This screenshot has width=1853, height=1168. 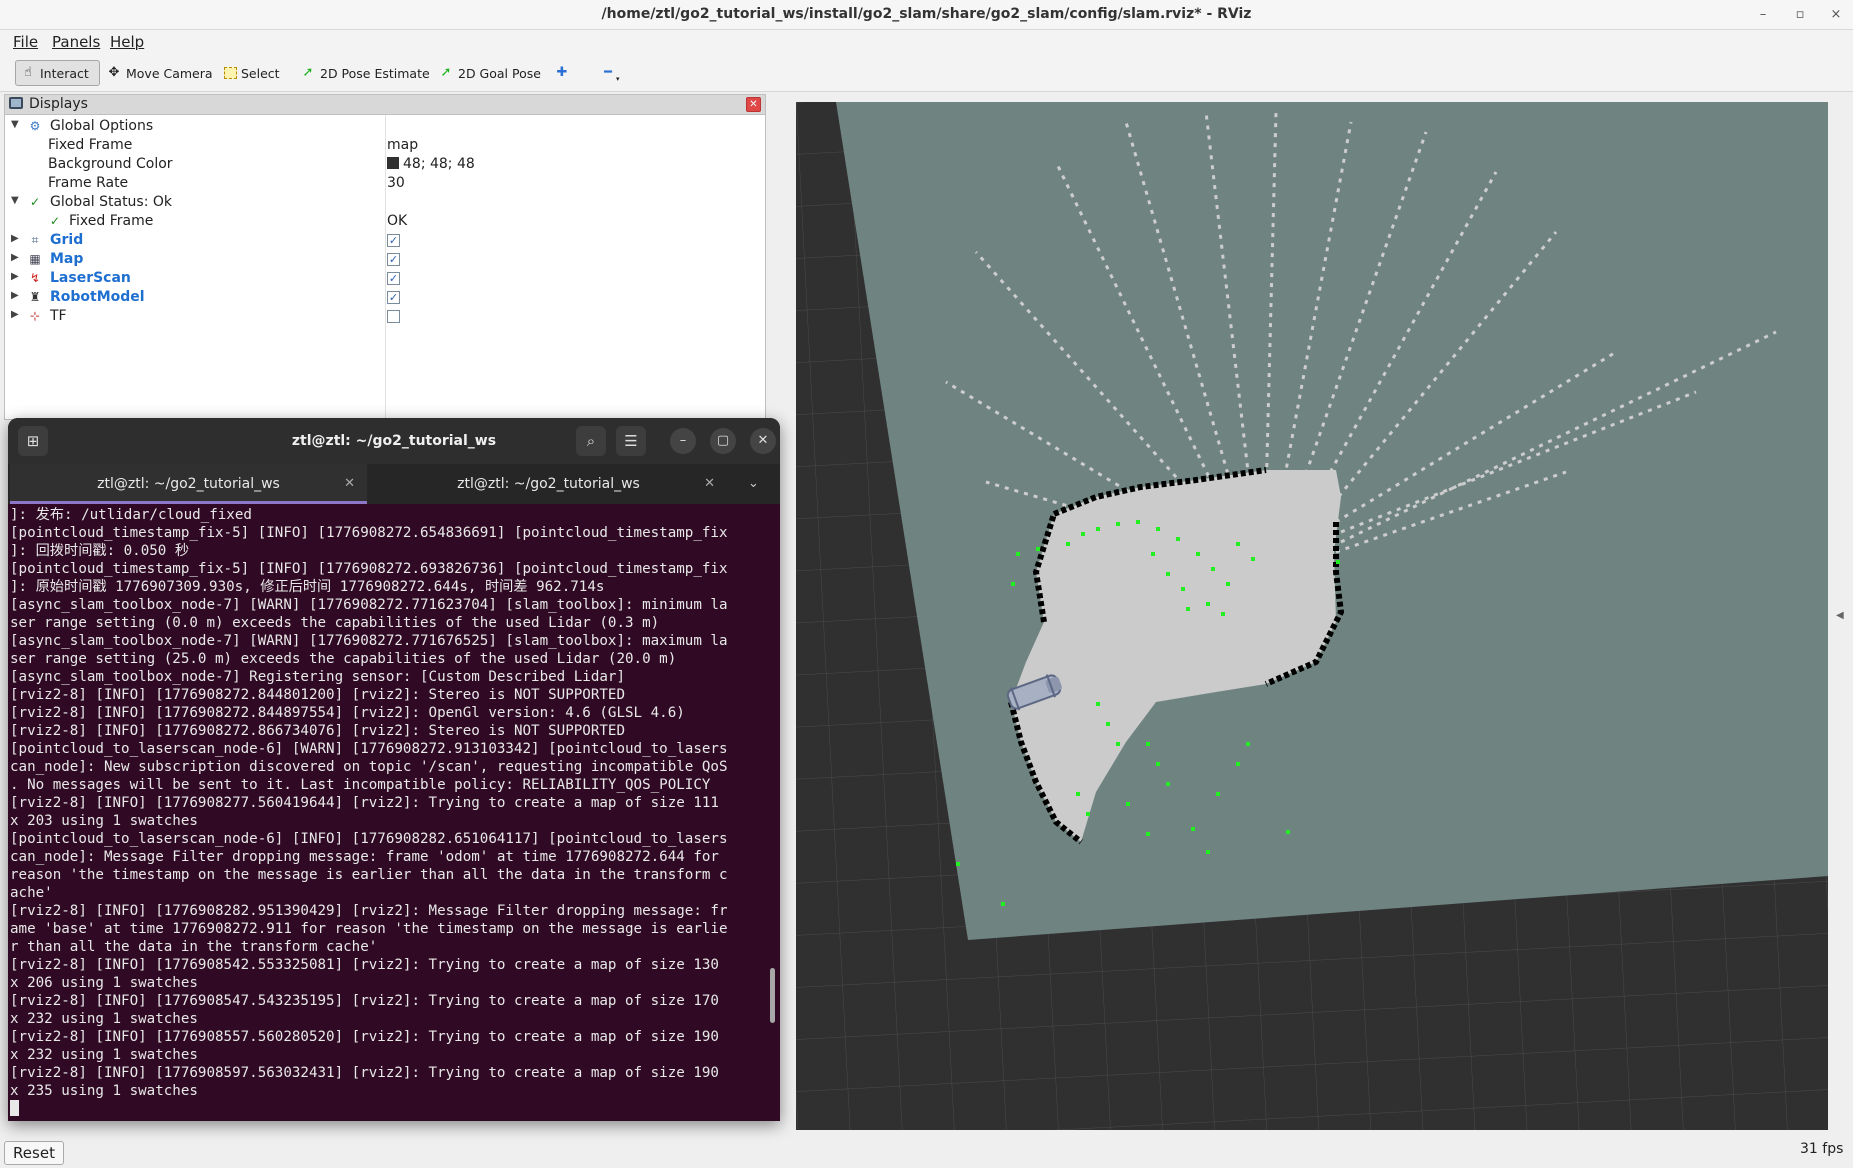 What do you see at coordinates (1763, 15) in the screenshot?
I see `minimize-button: –` at bounding box center [1763, 15].